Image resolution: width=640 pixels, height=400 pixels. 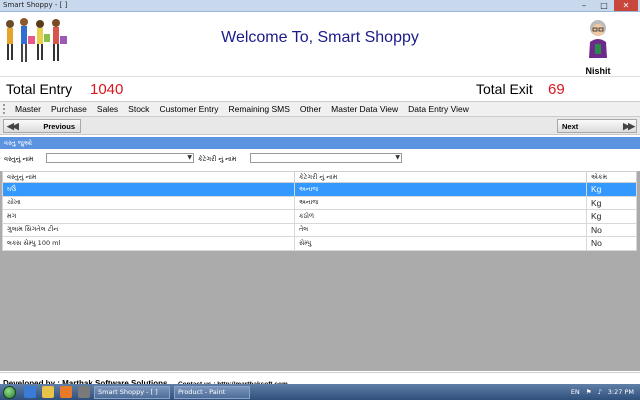 What do you see at coordinates (258, 109) in the screenshot?
I see `menu-remaining-sms: Remaining SMS` at bounding box center [258, 109].